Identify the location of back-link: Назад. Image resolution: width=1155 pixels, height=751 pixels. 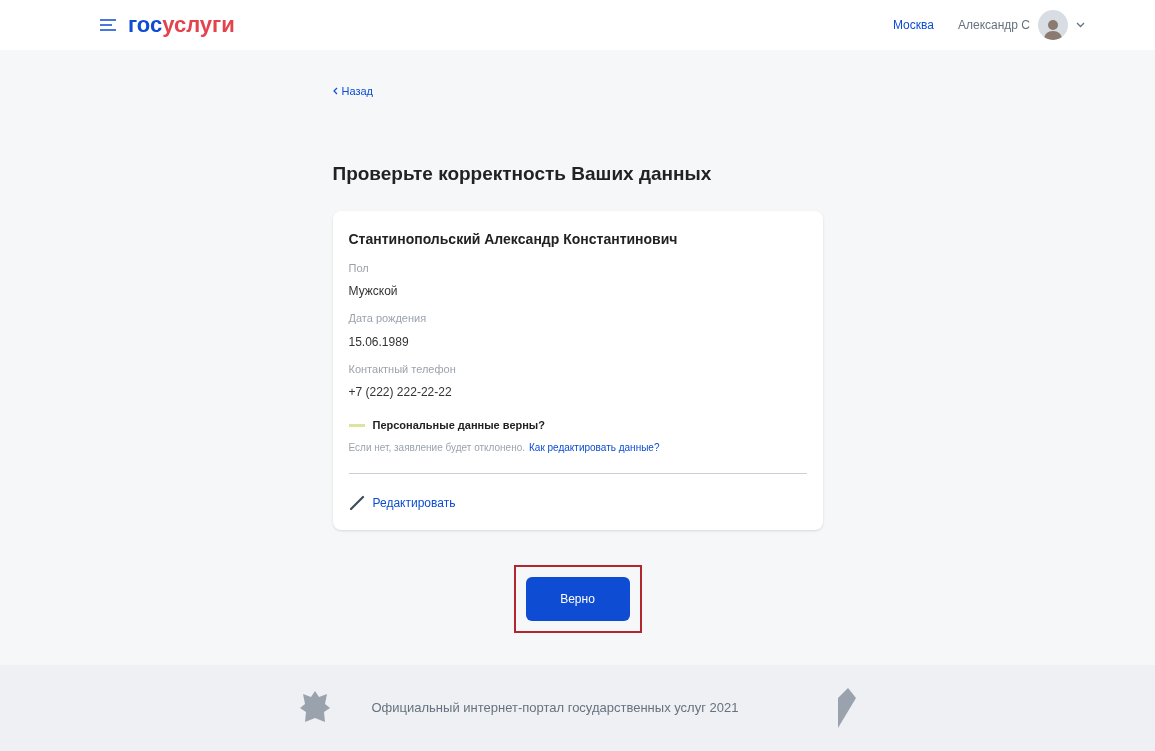
(353, 91).